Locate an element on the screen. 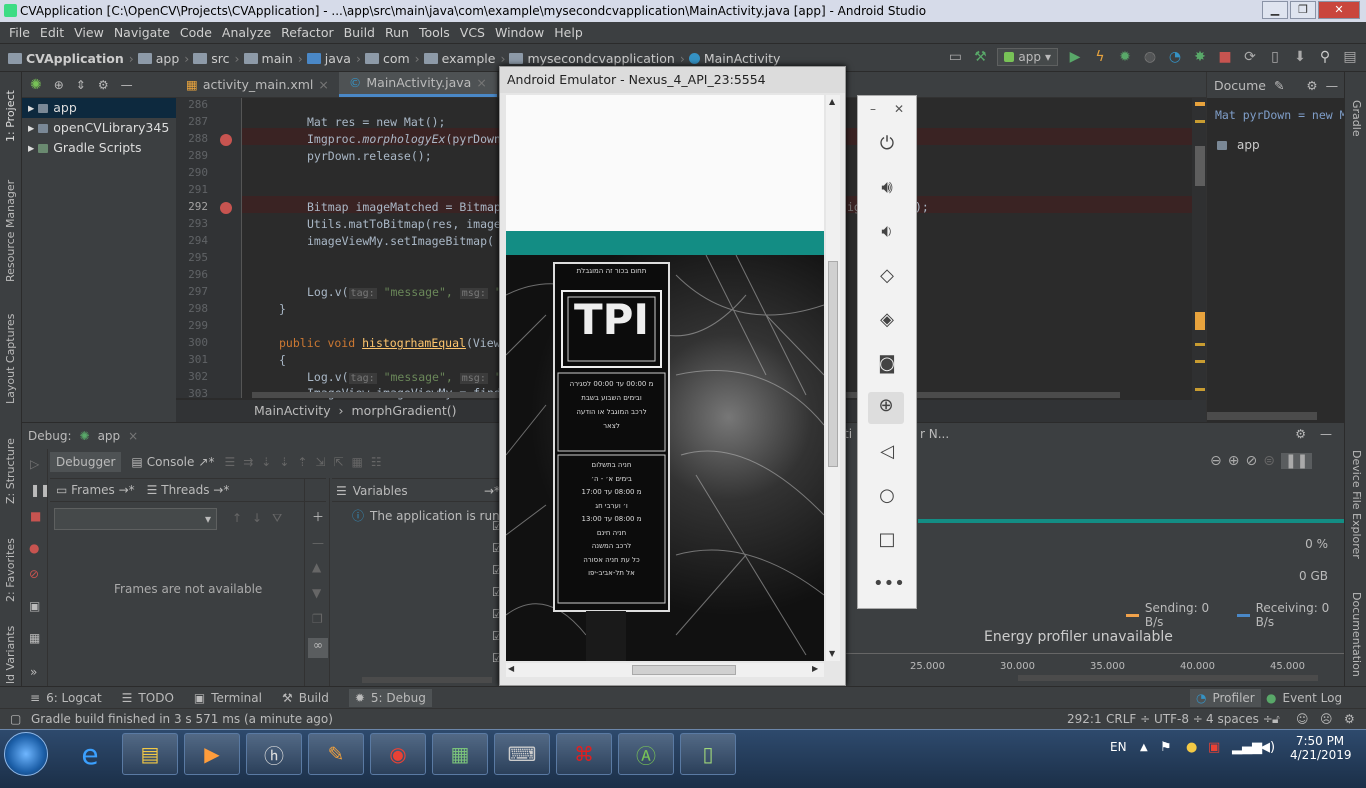  layout-icon: ▭ is located at coordinates (955, 57).